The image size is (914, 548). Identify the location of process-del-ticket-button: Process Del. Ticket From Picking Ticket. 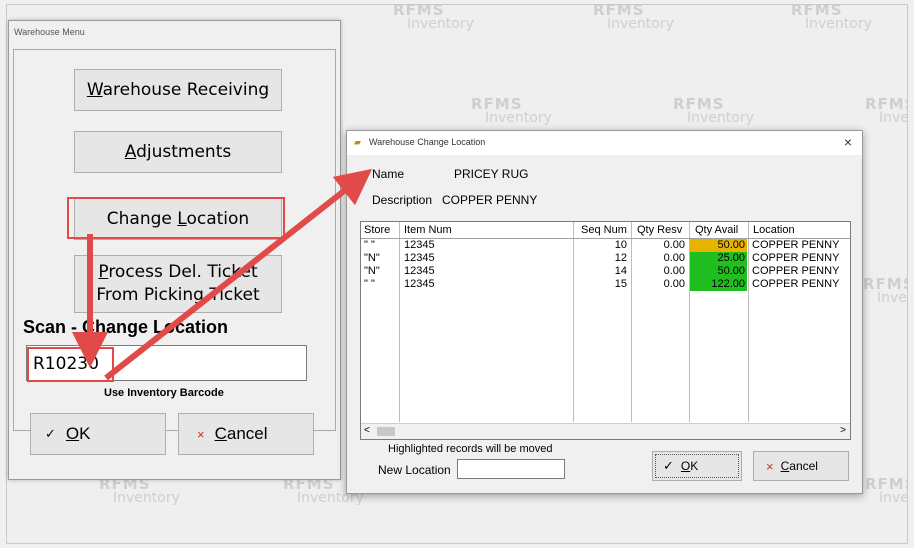
(178, 284).